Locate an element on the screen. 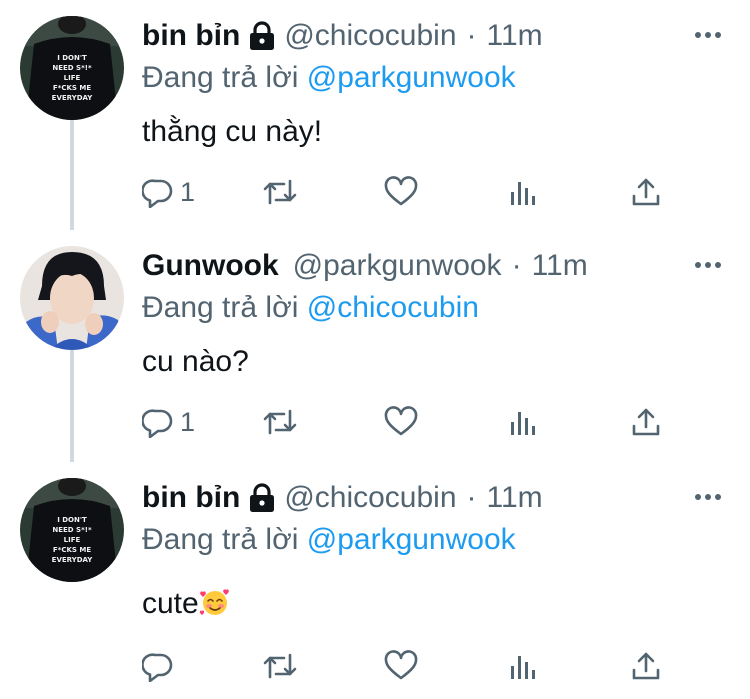  tweet-header: Gunwook @parkgunwook · 11m is located at coordinates (365, 266).